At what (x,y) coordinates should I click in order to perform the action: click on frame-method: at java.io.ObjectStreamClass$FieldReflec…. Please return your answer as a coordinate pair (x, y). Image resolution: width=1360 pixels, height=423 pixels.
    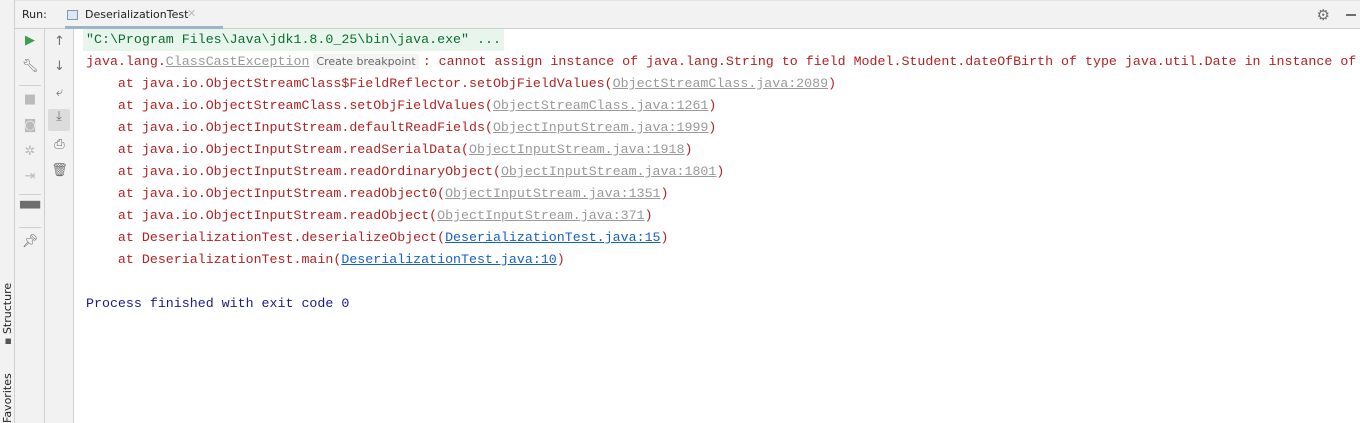
    Looking at the image, I should click on (349, 83).